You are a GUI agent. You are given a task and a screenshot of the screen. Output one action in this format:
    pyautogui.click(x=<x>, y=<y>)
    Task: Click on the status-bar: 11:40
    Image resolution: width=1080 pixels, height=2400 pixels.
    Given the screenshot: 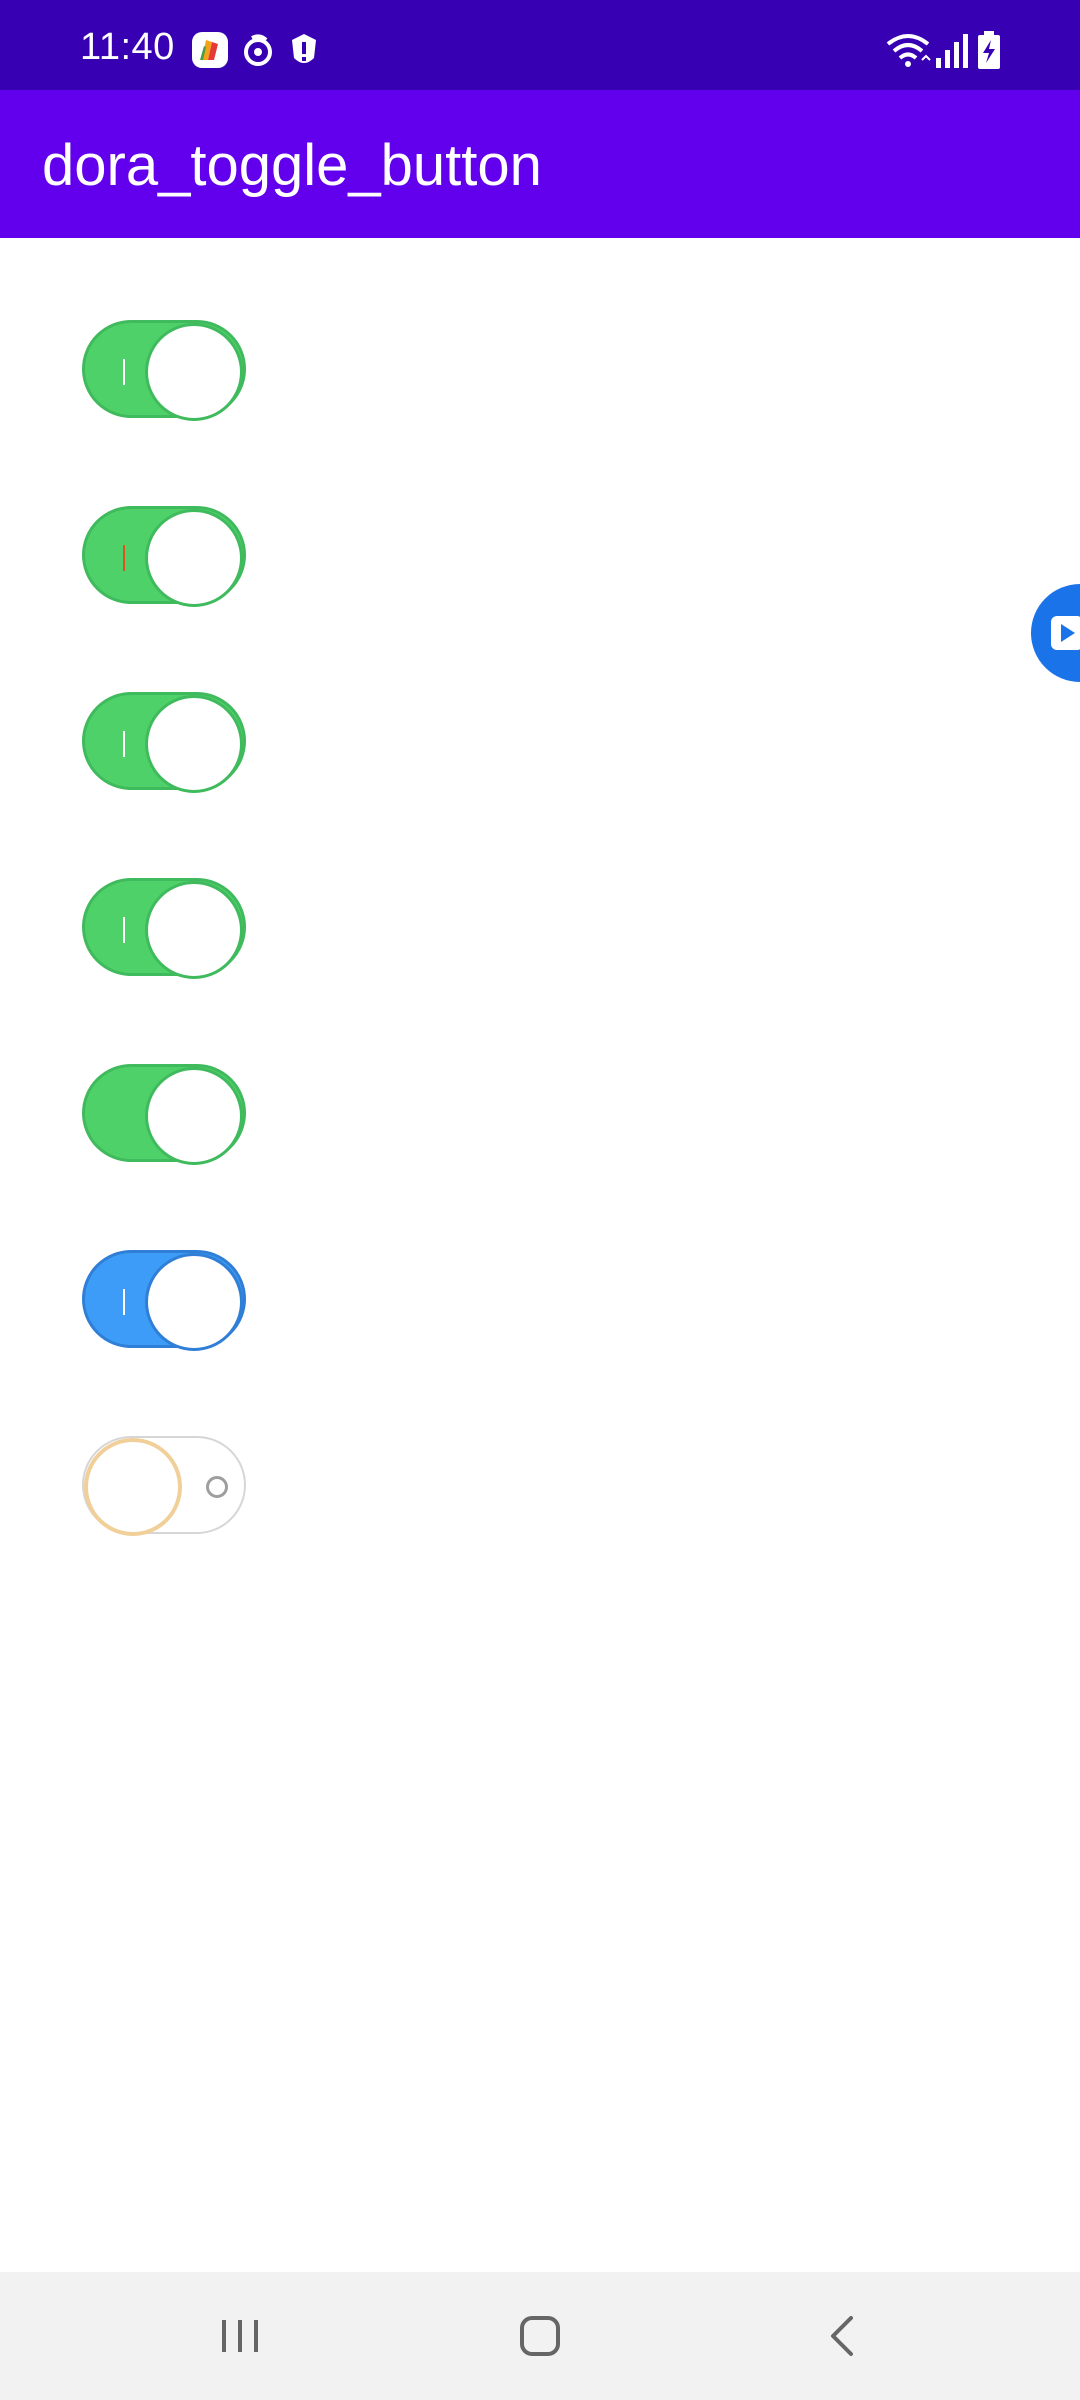 What is the action you would take?
    pyautogui.click(x=540, y=45)
    